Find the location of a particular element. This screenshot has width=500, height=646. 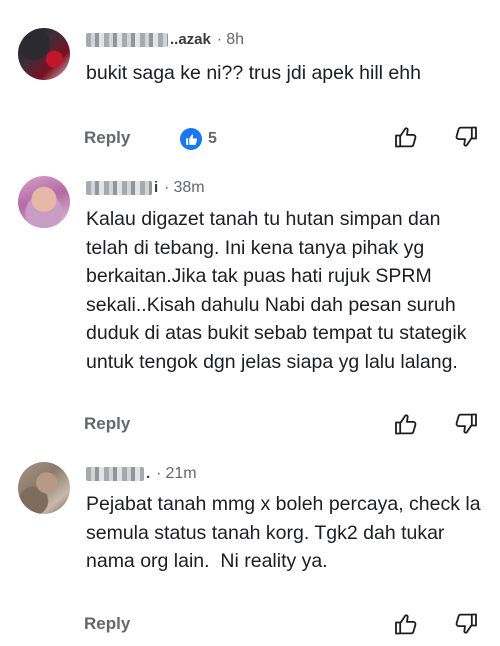

timestamp: 38m is located at coordinates (189, 187).